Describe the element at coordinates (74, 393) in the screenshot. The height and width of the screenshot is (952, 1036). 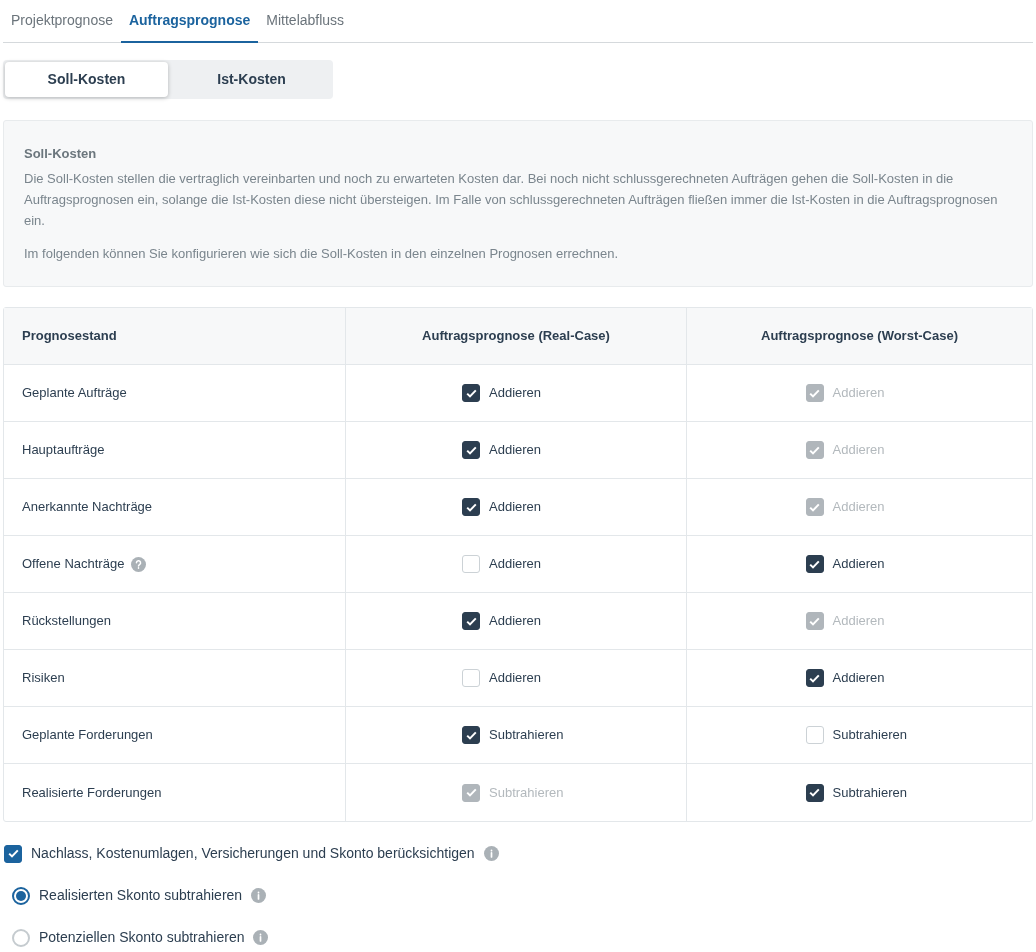
I see `row-label: Geplante Aufträge` at that location.